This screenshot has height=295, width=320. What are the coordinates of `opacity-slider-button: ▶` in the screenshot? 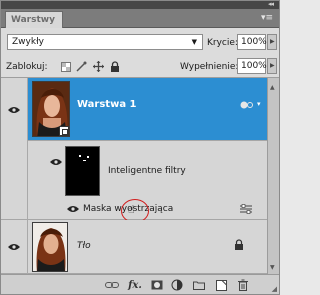 It's located at (272, 42).